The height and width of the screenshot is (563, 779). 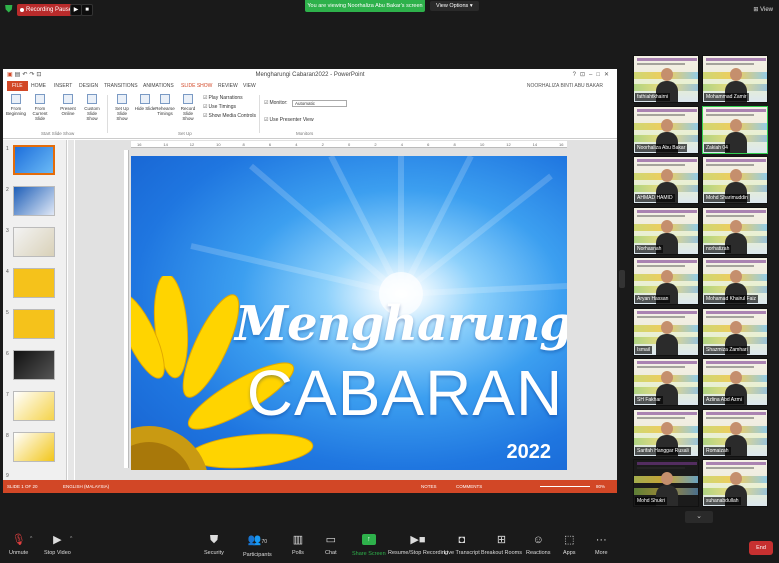 I want to click on present-online-label: Present Online, so click(x=68, y=111).